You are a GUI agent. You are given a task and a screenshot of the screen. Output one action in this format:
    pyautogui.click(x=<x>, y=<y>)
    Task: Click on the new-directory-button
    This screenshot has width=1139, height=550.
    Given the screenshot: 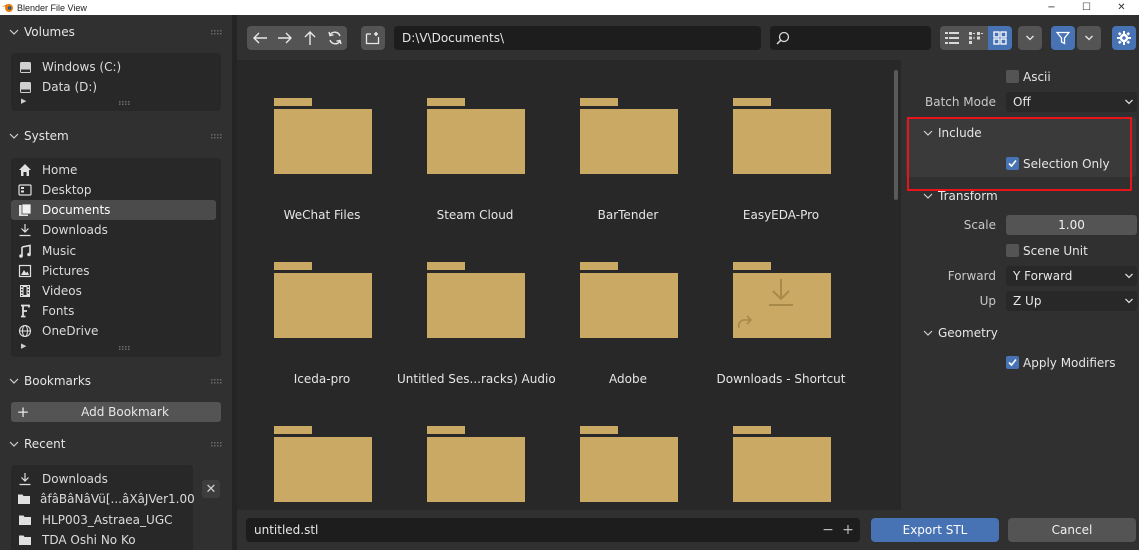 What is the action you would take?
    pyautogui.click(x=373, y=38)
    